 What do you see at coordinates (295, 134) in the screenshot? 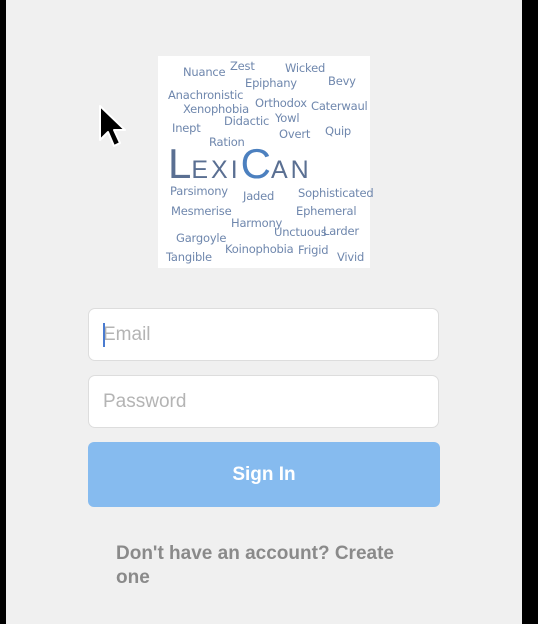
I see `cloud-word: Overt` at bounding box center [295, 134].